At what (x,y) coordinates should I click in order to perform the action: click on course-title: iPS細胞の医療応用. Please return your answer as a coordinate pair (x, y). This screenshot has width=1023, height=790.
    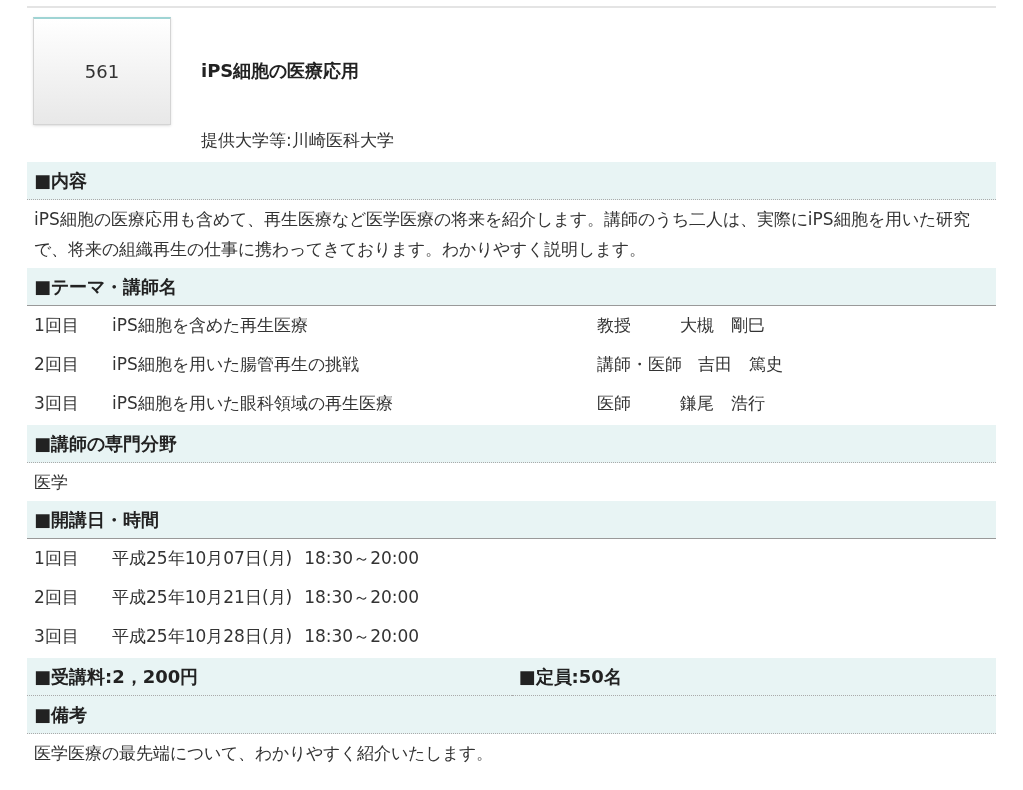
    Looking at the image, I should click on (281, 71).